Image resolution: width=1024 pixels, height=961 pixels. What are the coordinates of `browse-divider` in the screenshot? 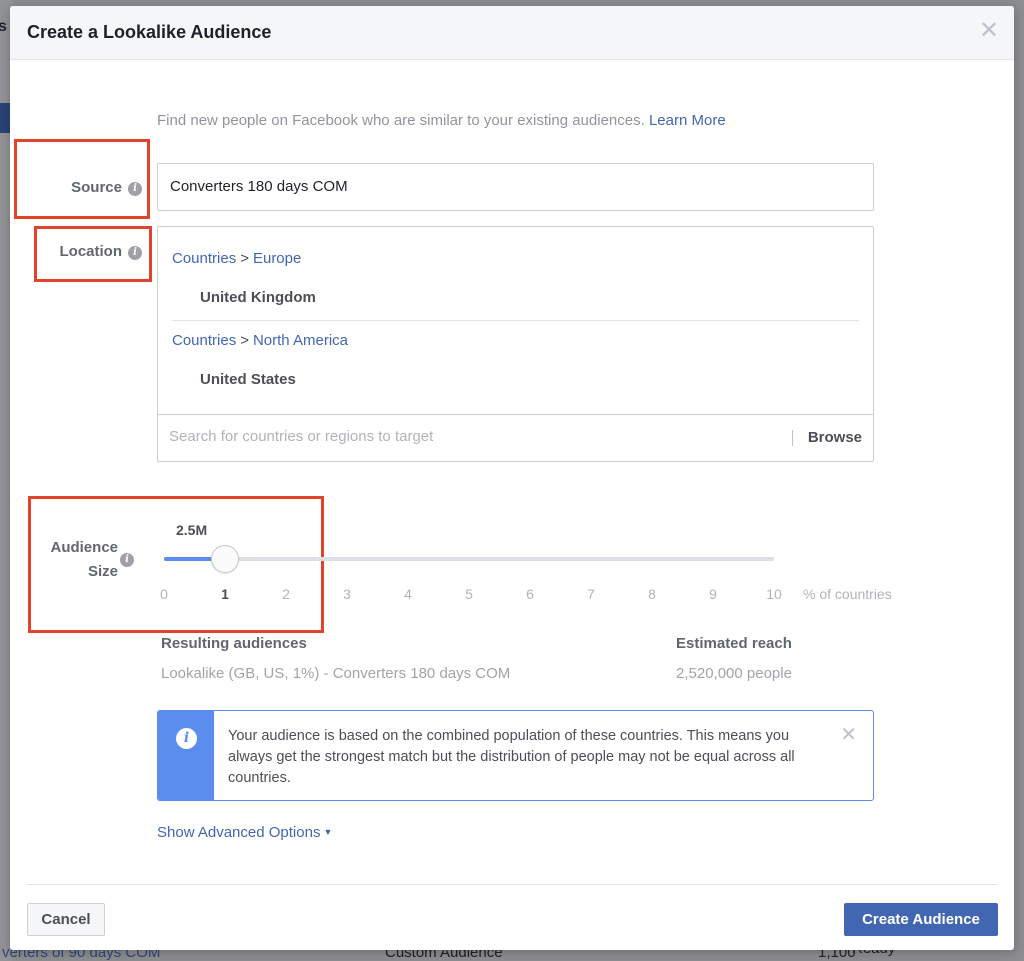 It's located at (792, 438).